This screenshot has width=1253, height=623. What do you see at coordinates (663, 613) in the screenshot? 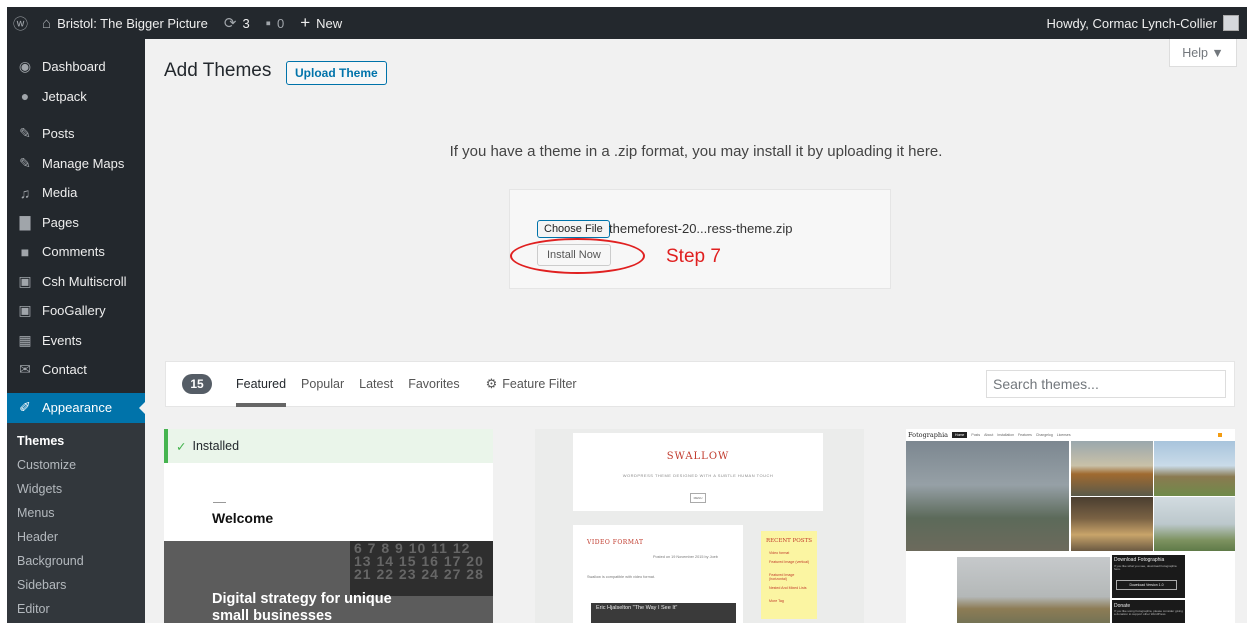
I see `video-embed: Eric Hjalselton "The Way I See It"` at bounding box center [663, 613].